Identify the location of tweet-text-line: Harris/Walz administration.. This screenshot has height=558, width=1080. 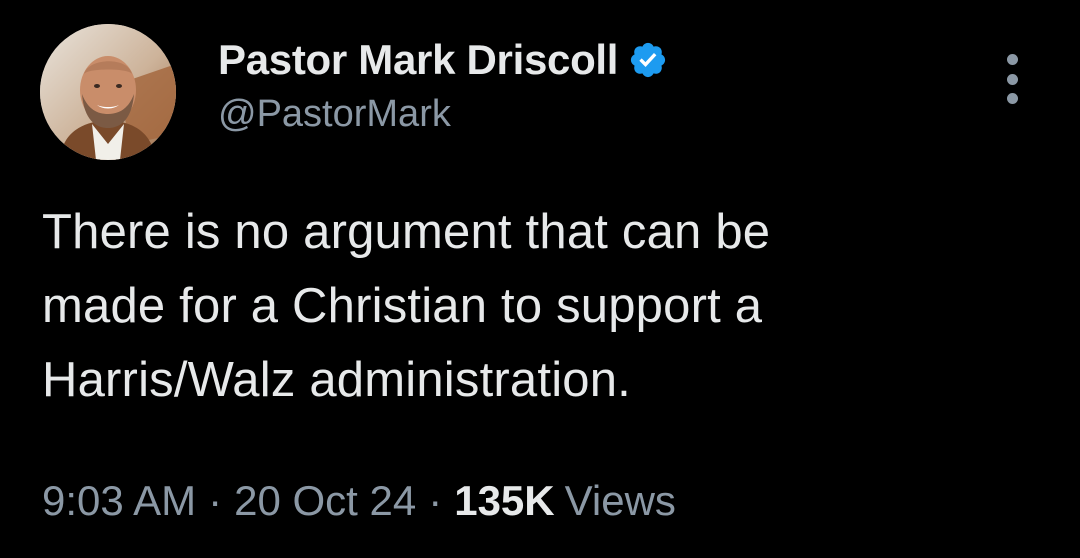
(336, 380).